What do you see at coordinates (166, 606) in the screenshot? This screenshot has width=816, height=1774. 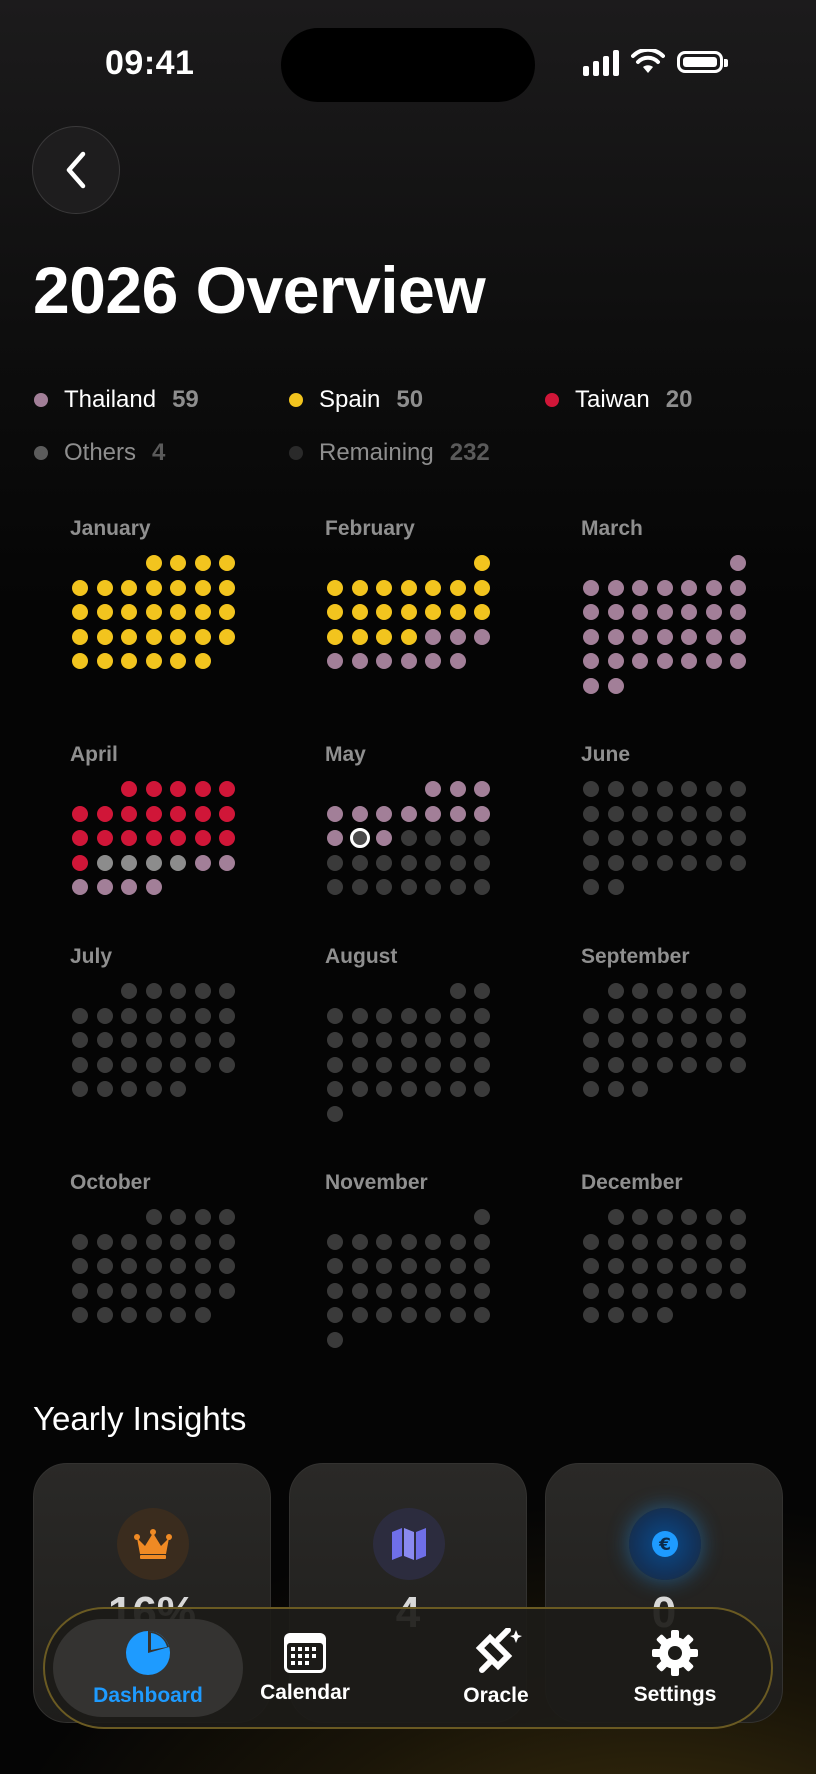 I see `month-january: January` at bounding box center [166, 606].